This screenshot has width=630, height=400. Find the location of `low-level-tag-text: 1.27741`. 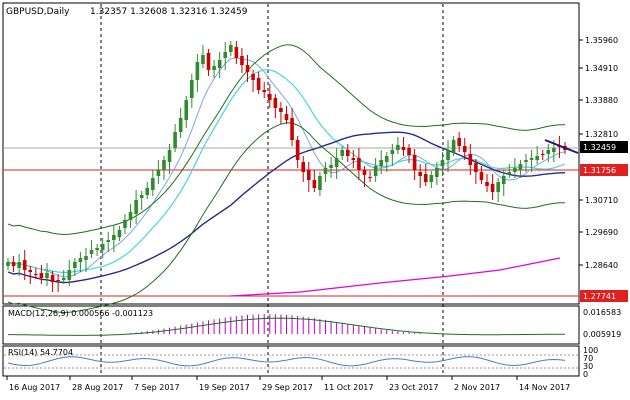

low-level-tag-text: 1.27741 is located at coordinates (599, 296).